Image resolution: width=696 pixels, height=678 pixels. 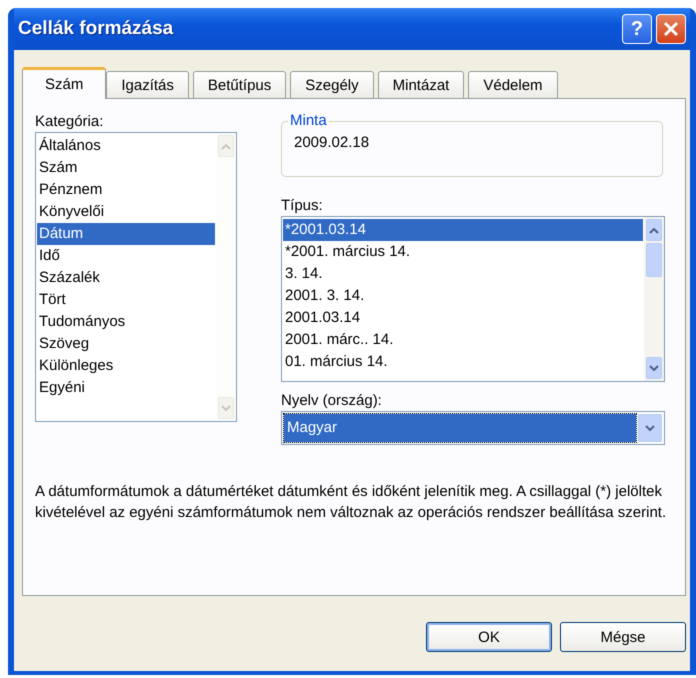 What do you see at coordinates (463, 340) in the screenshot?
I see `list-item: 2001. márc.. 14.` at bounding box center [463, 340].